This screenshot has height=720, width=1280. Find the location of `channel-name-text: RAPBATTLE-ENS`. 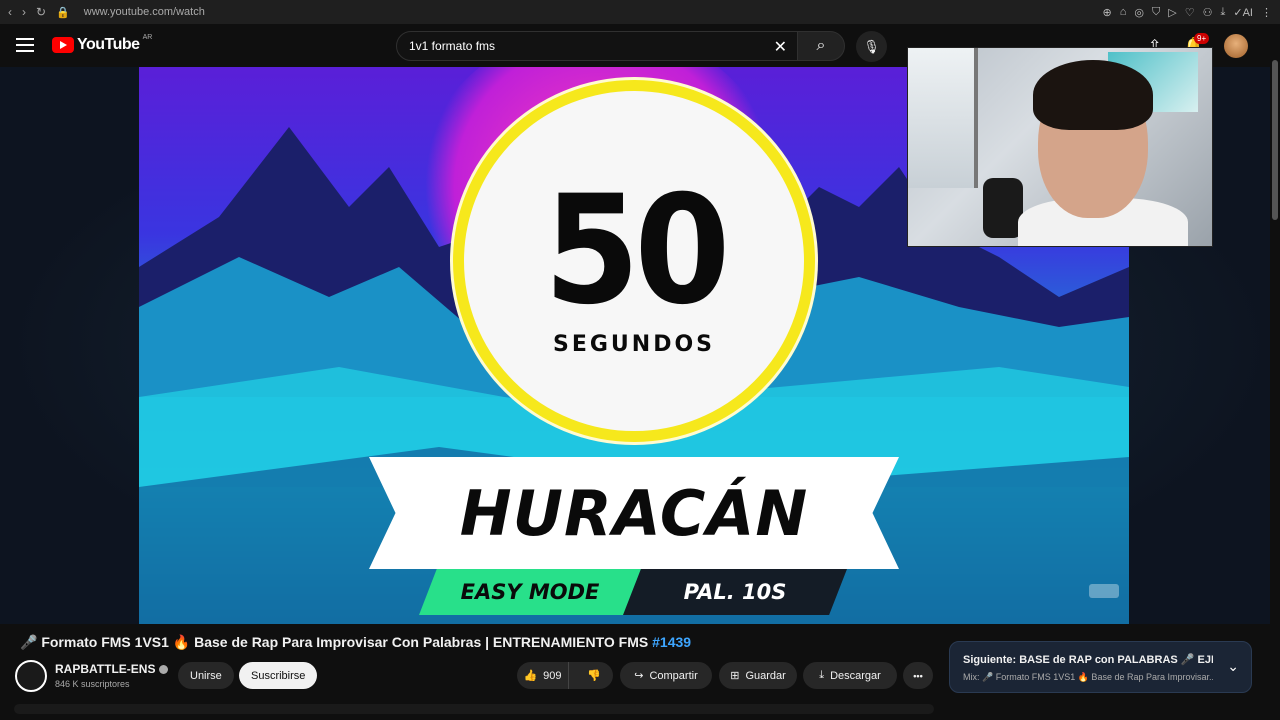

channel-name-text: RAPBATTLE-ENS is located at coordinates (105, 669).